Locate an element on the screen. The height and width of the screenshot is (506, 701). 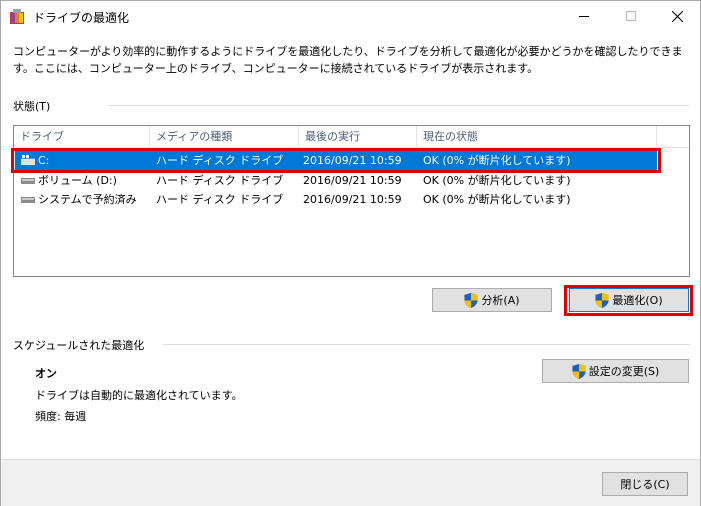
window-title: ドライブの最適化 is located at coordinates (81, 18).